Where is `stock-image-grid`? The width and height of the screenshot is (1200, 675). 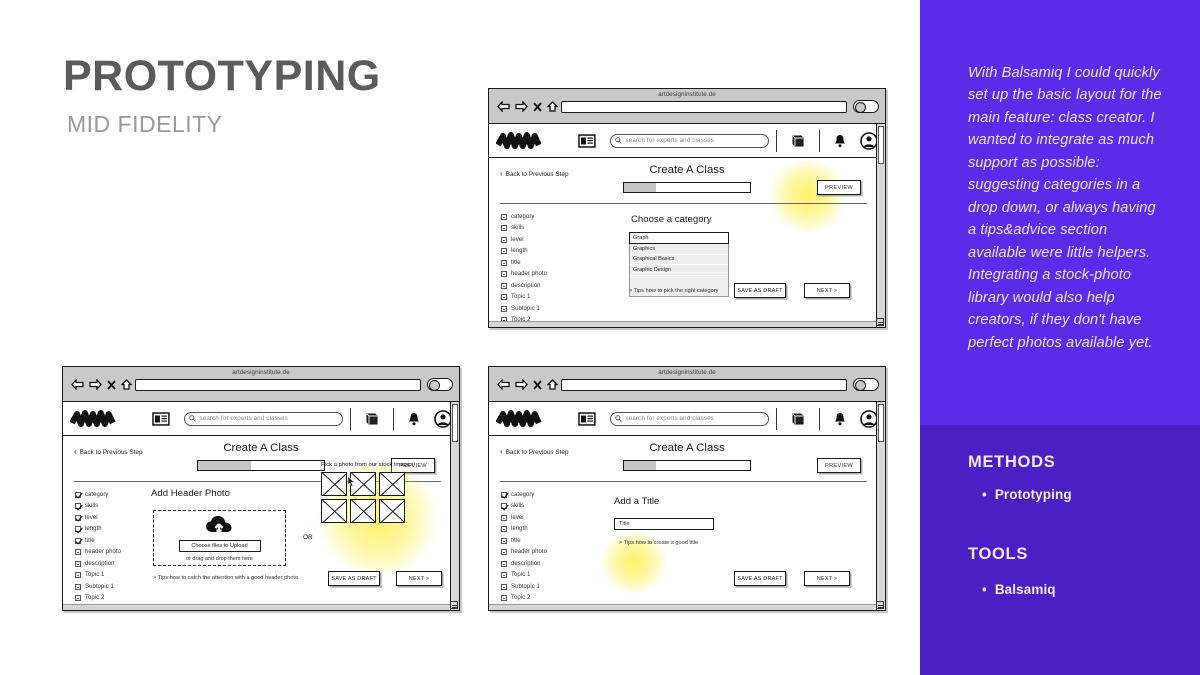 stock-image-grid is located at coordinates (367, 497).